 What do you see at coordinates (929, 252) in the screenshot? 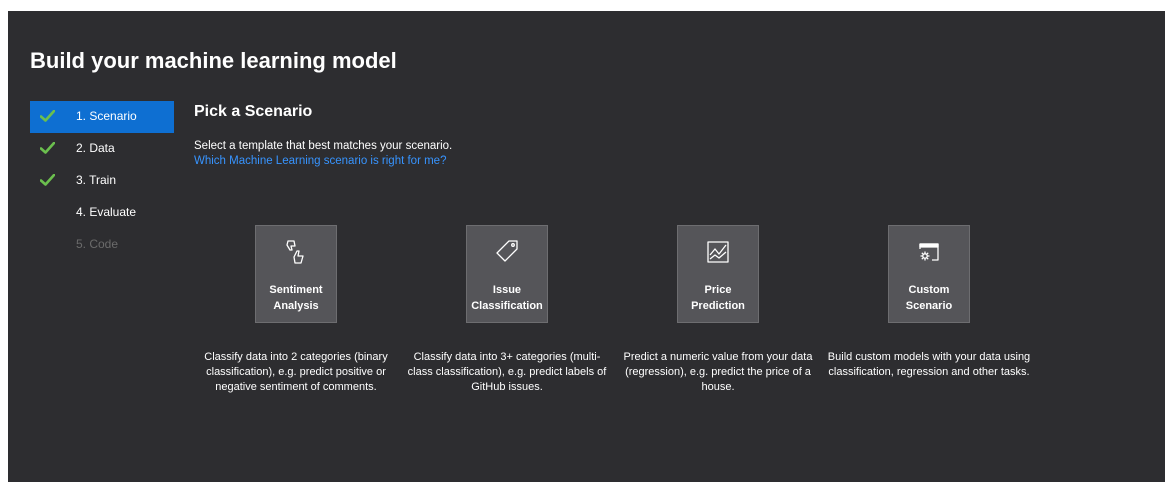
I see `custom-window-gear-icon` at bounding box center [929, 252].